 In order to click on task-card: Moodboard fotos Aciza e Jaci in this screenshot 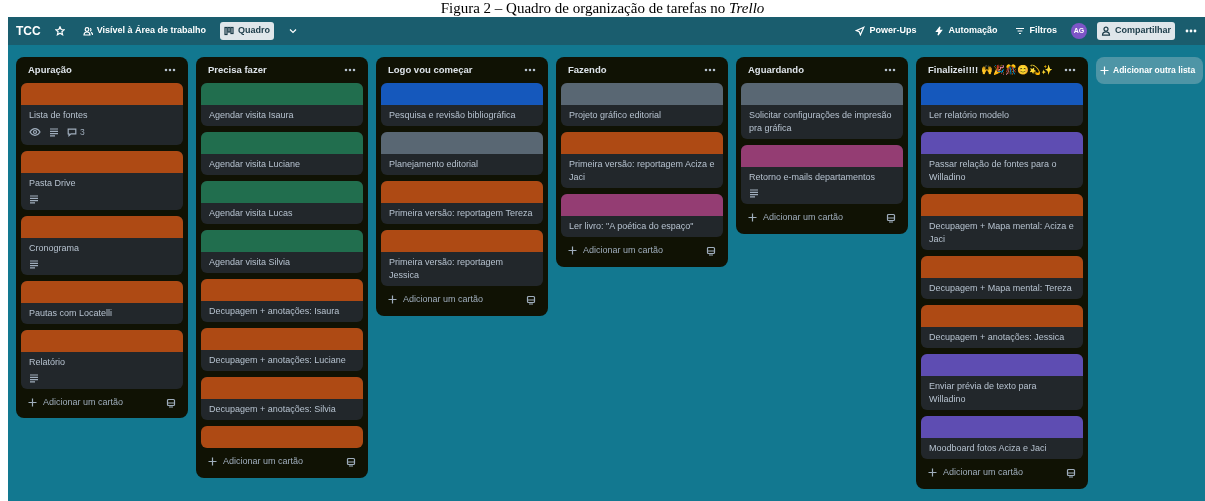, I will do `click(1002, 437)`.